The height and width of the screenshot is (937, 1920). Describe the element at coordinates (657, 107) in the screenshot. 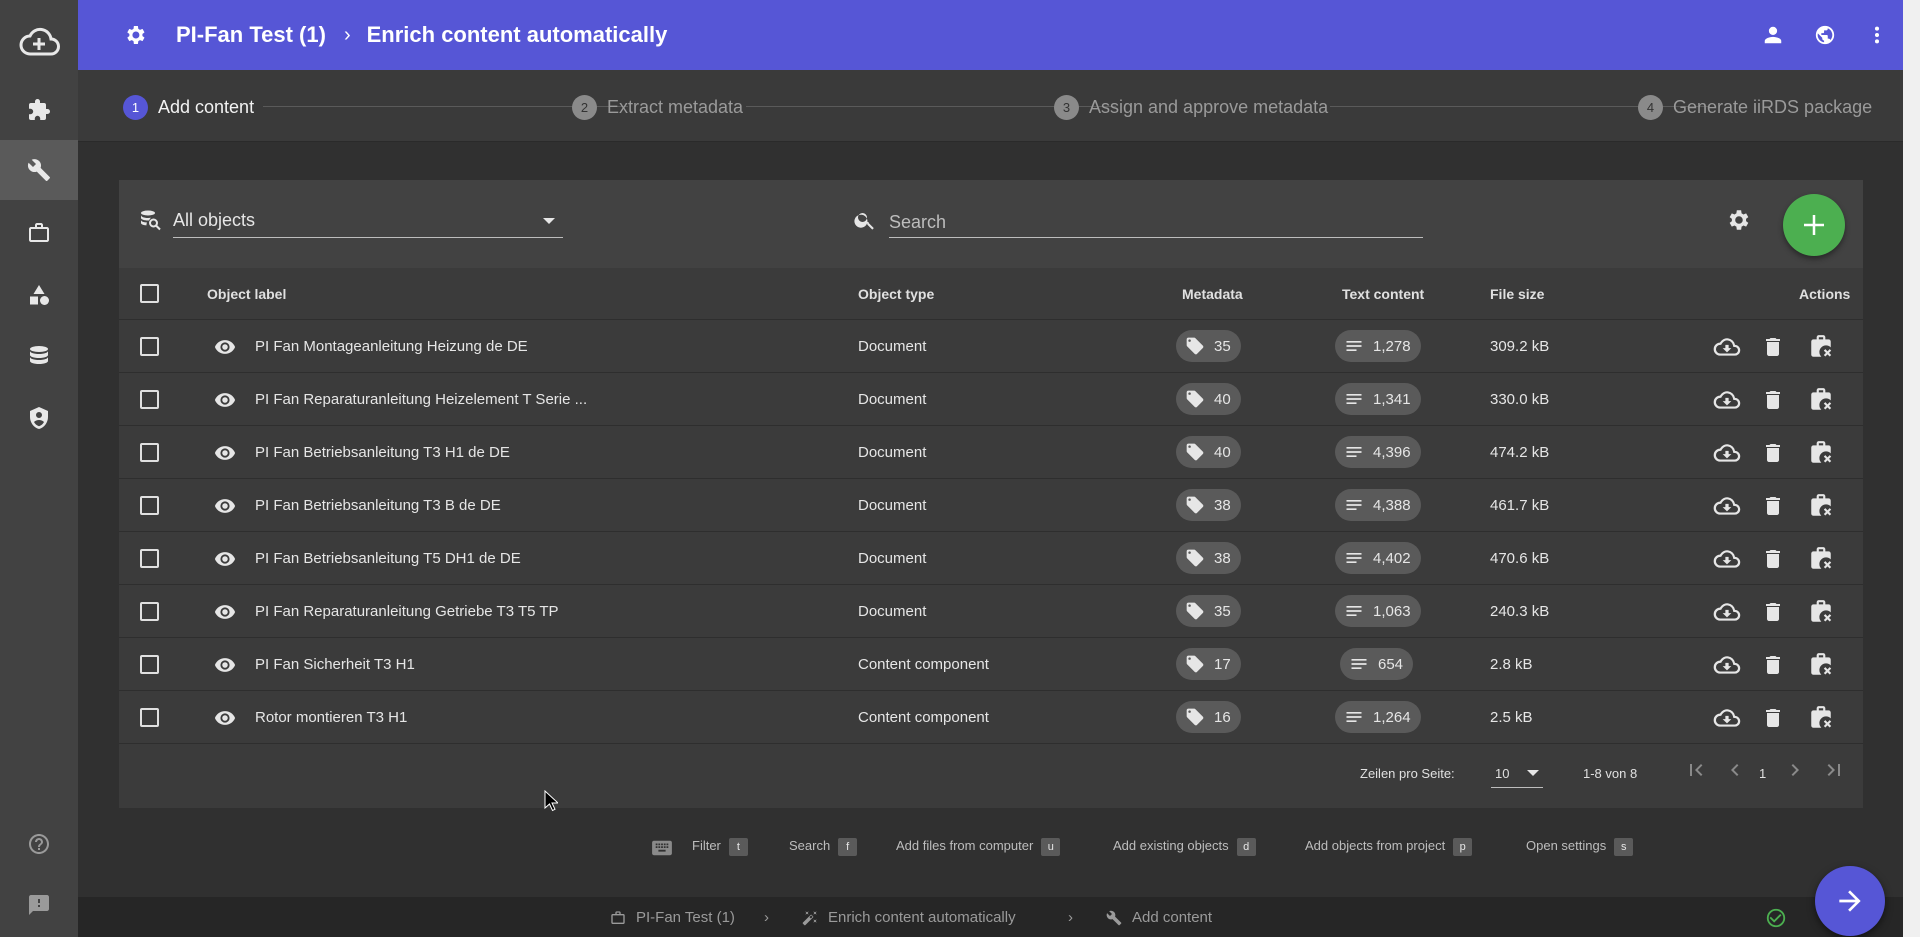

I see `step-extract-metadata: 2 Extract metadata` at that location.